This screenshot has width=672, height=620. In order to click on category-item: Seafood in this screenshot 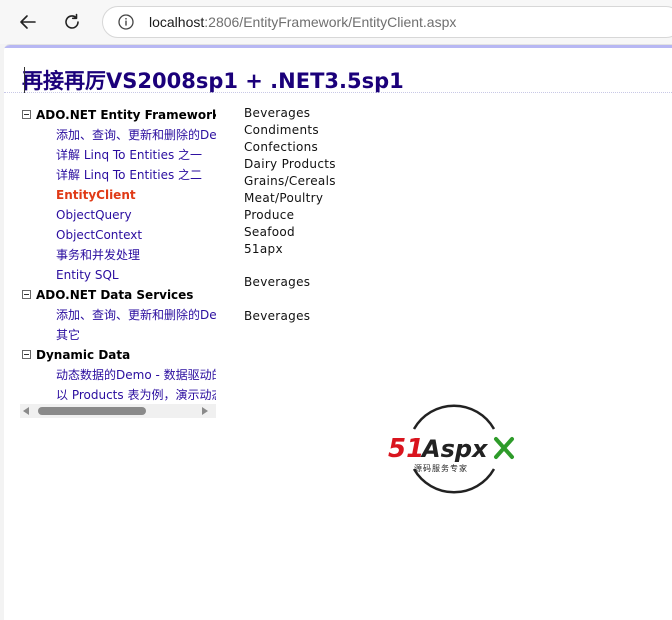, I will do `click(269, 232)`.